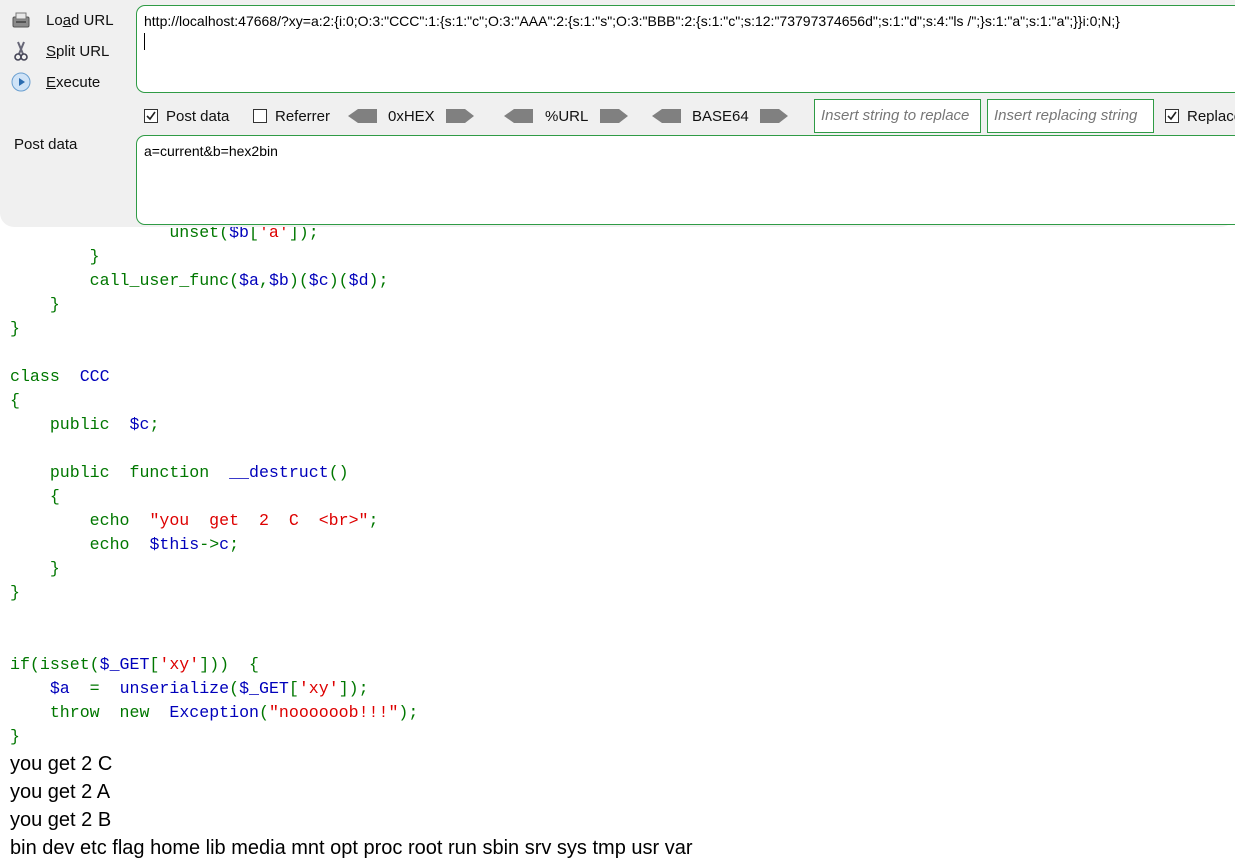 Image resolution: width=1235 pixels, height=865 pixels. What do you see at coordinates (71, 82) in the screenshot?
I see `execute-button: Execute` at bounding box center [71, 82].